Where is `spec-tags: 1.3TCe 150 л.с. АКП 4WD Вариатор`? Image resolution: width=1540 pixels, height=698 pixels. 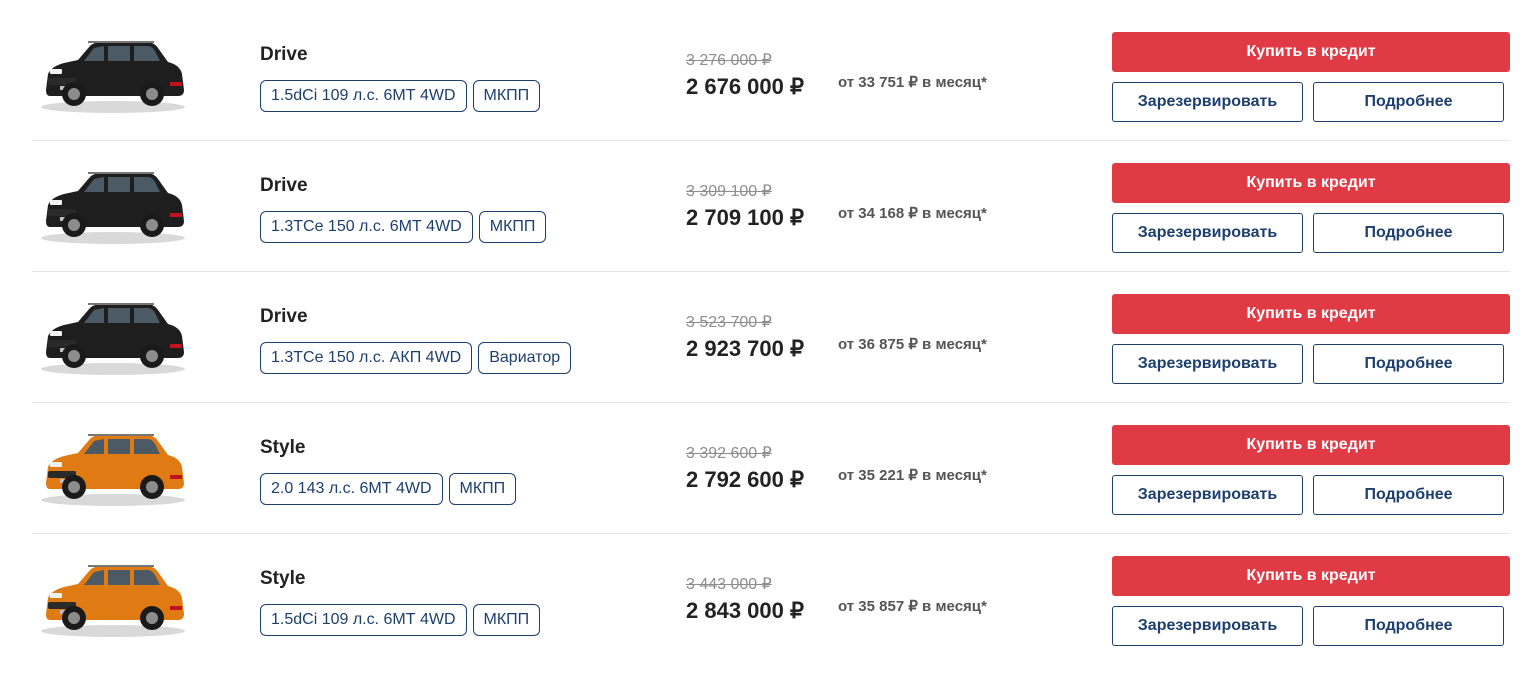 spec-tags: 1.3TCe 150 л.с. АКП 4WD Вариатор is located at coordinates (416, 358).